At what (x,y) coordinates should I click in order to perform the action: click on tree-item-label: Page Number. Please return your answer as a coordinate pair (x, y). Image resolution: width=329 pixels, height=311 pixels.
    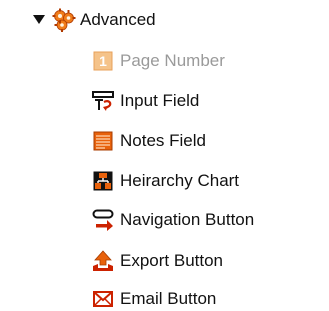
    Looking at the image, I should click on (172, 60).